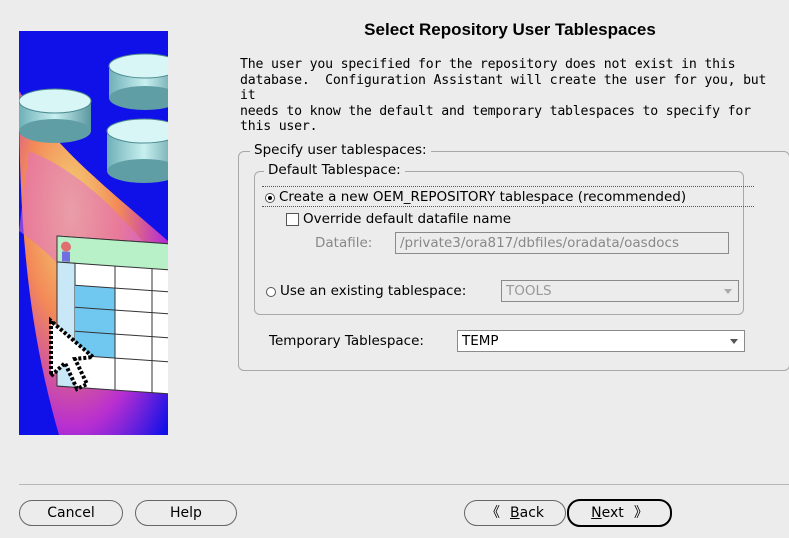 Image resolution: width=789 pixels, height=538 pixels. Describe the element at coordinates (270, 198) in the screenshot. I see `create-new-tablespace-radio` at that location.